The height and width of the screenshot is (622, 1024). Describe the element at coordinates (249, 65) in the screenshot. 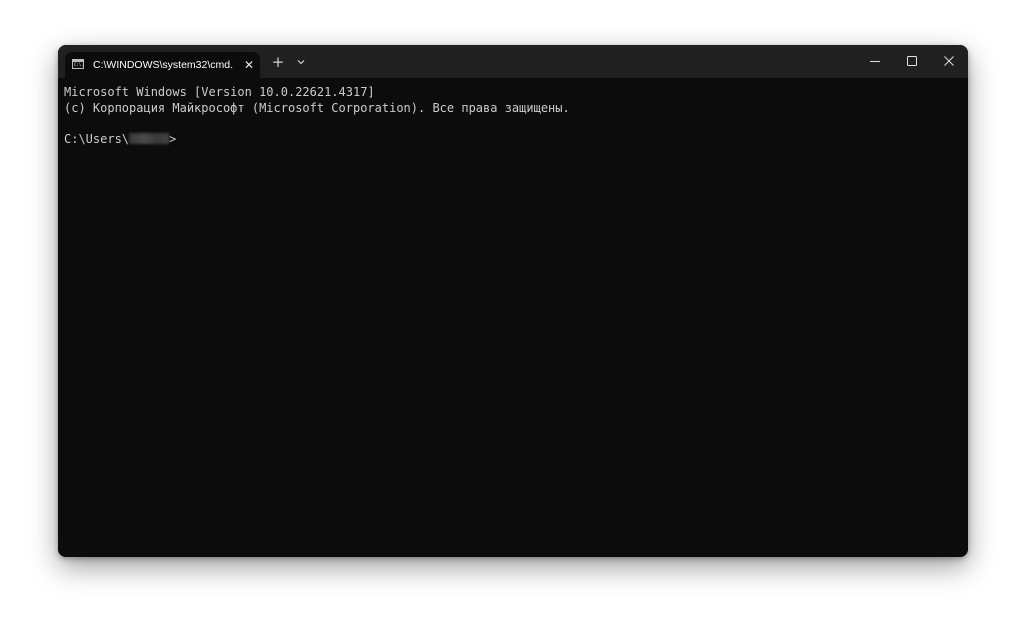

I see `tab-close-icon: ✕` at that location.